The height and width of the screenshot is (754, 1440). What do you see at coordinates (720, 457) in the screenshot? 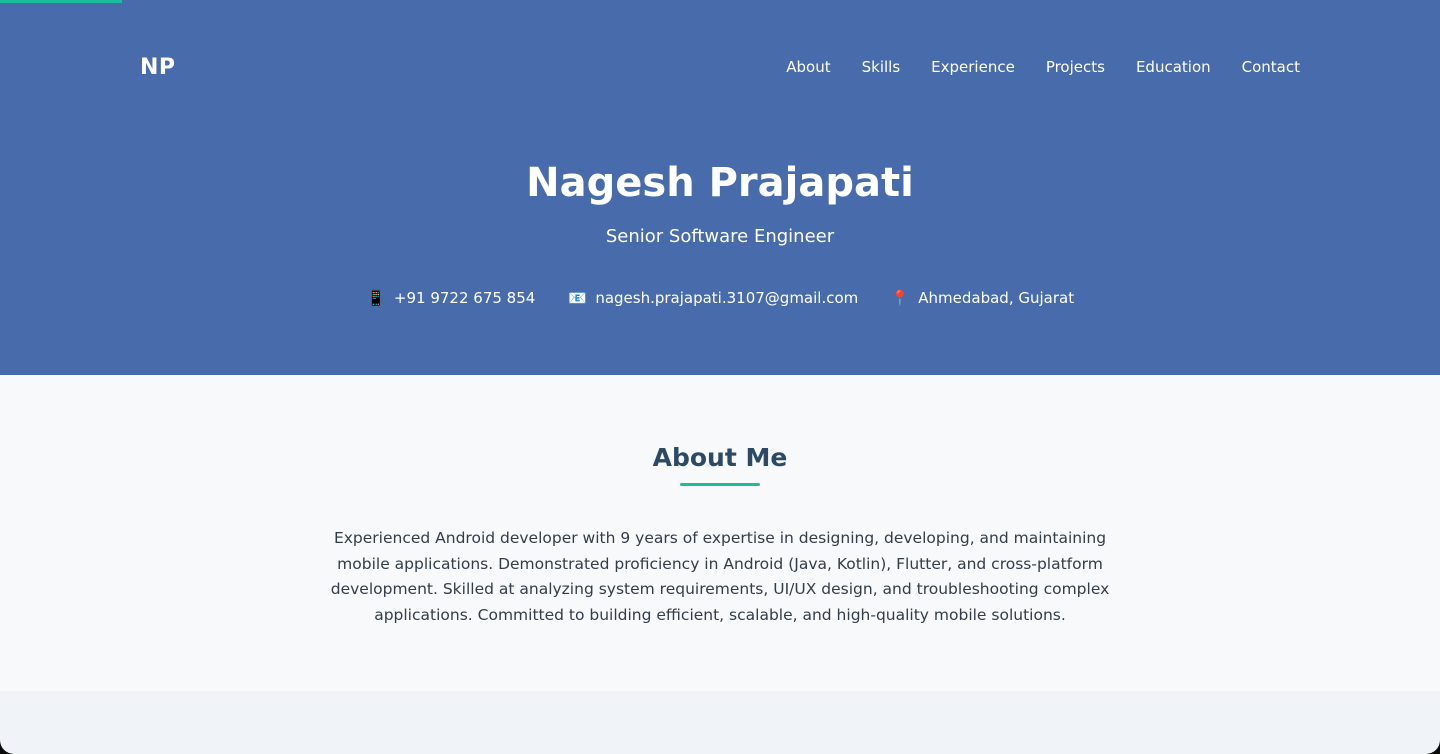
I see `about-heading: About Me` at bounding box center [720, 457].